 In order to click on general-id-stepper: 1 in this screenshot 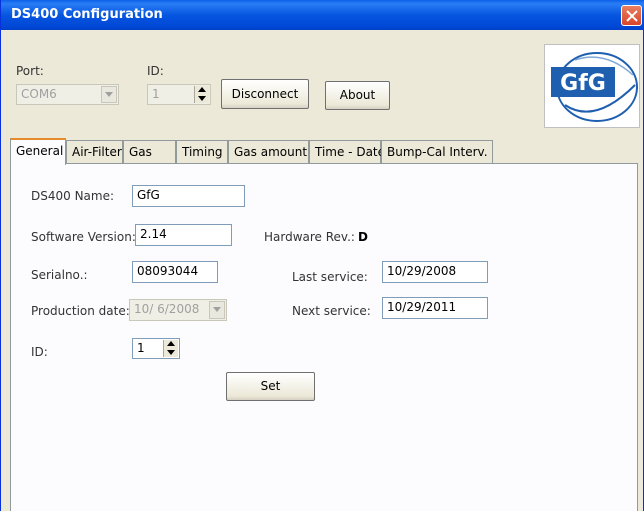, I will do `click(156, 348)`.